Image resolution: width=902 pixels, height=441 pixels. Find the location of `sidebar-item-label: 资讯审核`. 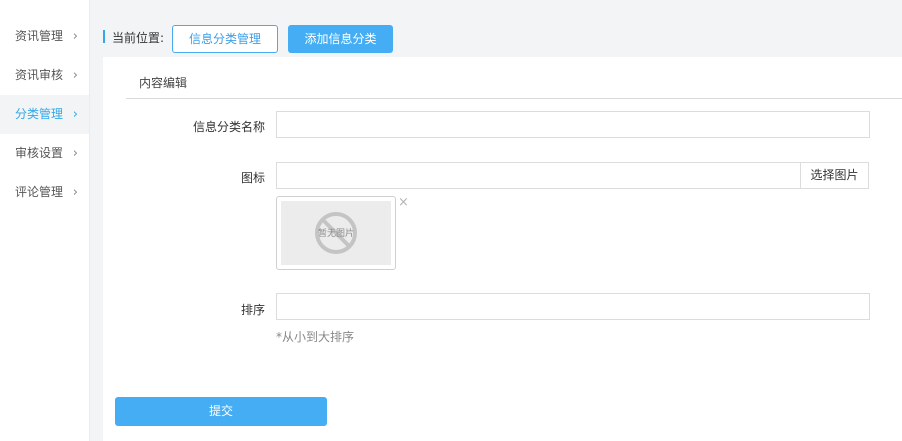

sidebar-item-label: 资讯审核 is located at coordinates (39, 75).